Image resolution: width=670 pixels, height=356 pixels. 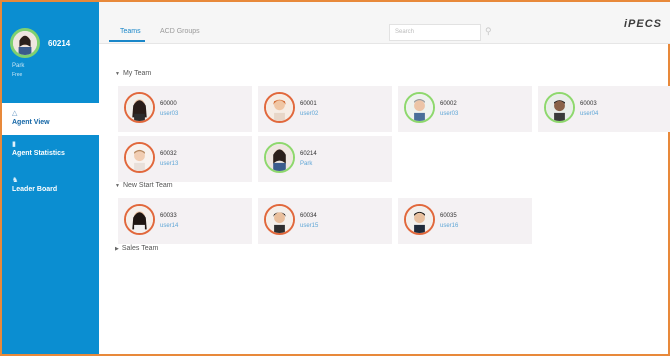 I want to click on group-header-new-start-team: ▼ New Start Team, so click(x=144, y=185).